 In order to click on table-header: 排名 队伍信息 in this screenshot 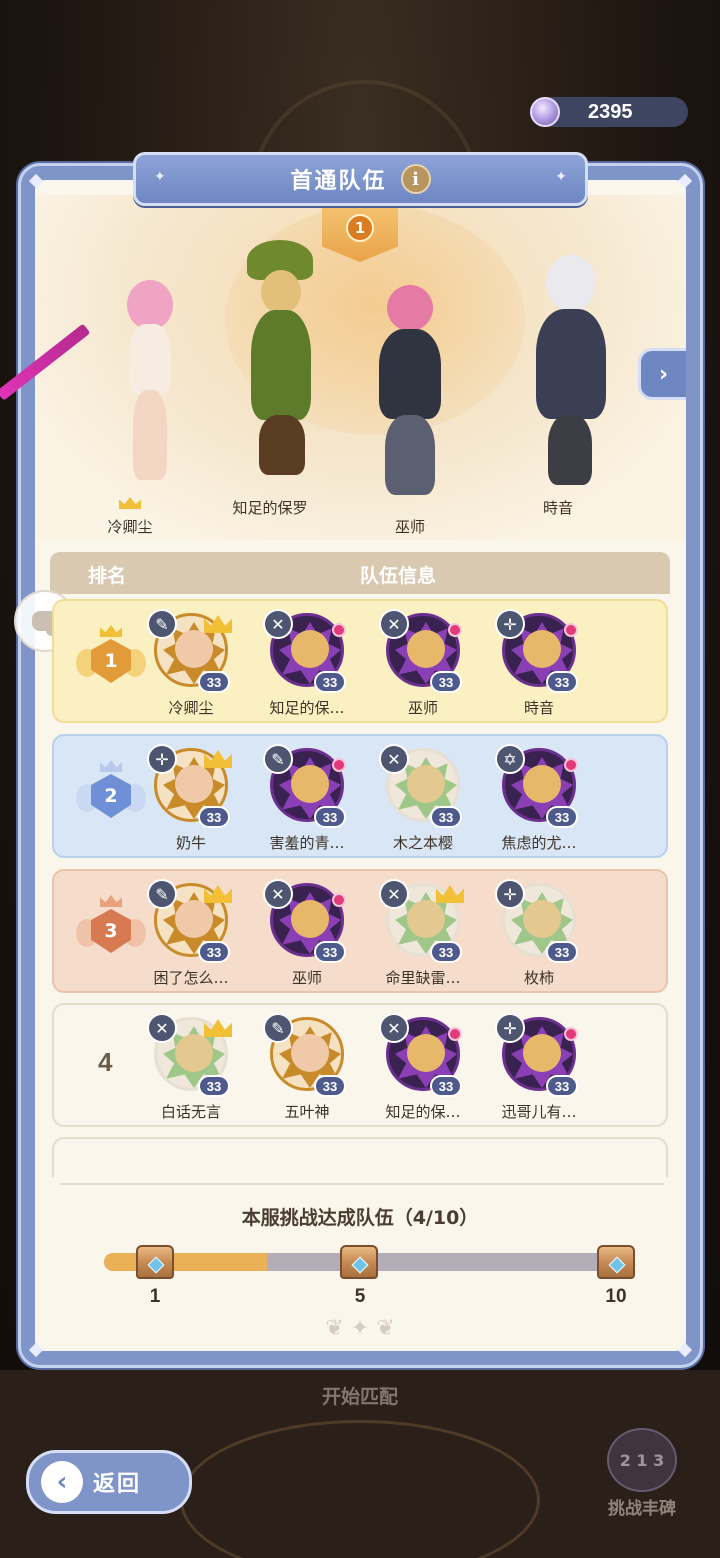, I will do `click(360, 573)`.